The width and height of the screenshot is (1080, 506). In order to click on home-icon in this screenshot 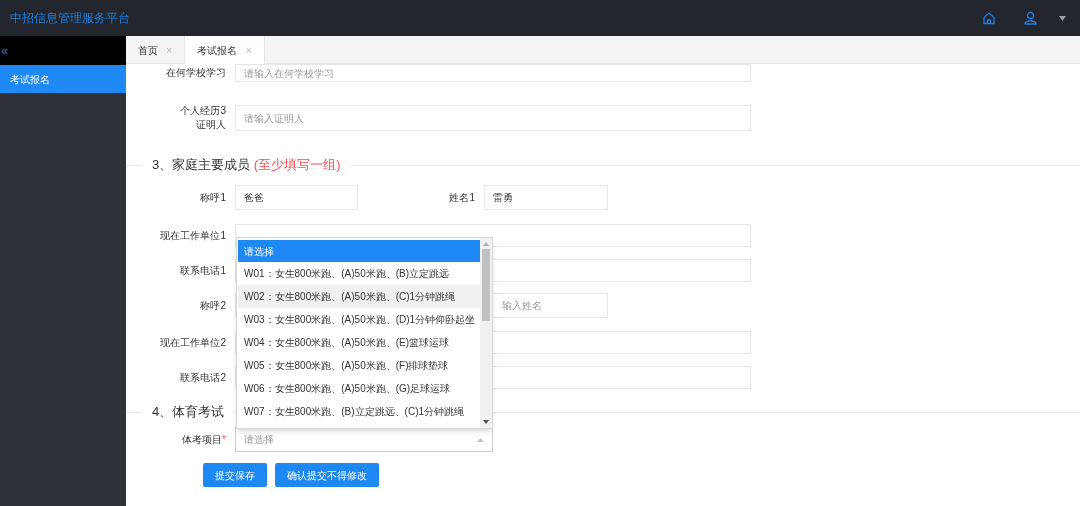, I will do `click(989, 18)`.